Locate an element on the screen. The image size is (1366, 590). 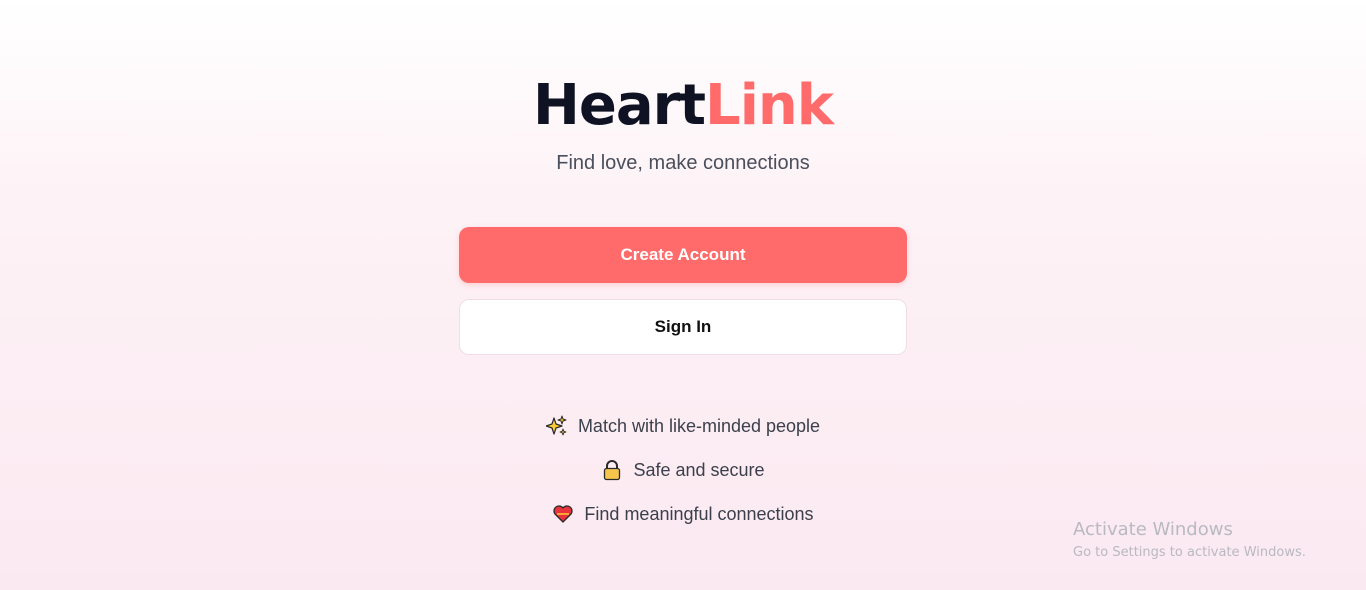
logo-text-heart: Heart is located at coordinates (619, 105).